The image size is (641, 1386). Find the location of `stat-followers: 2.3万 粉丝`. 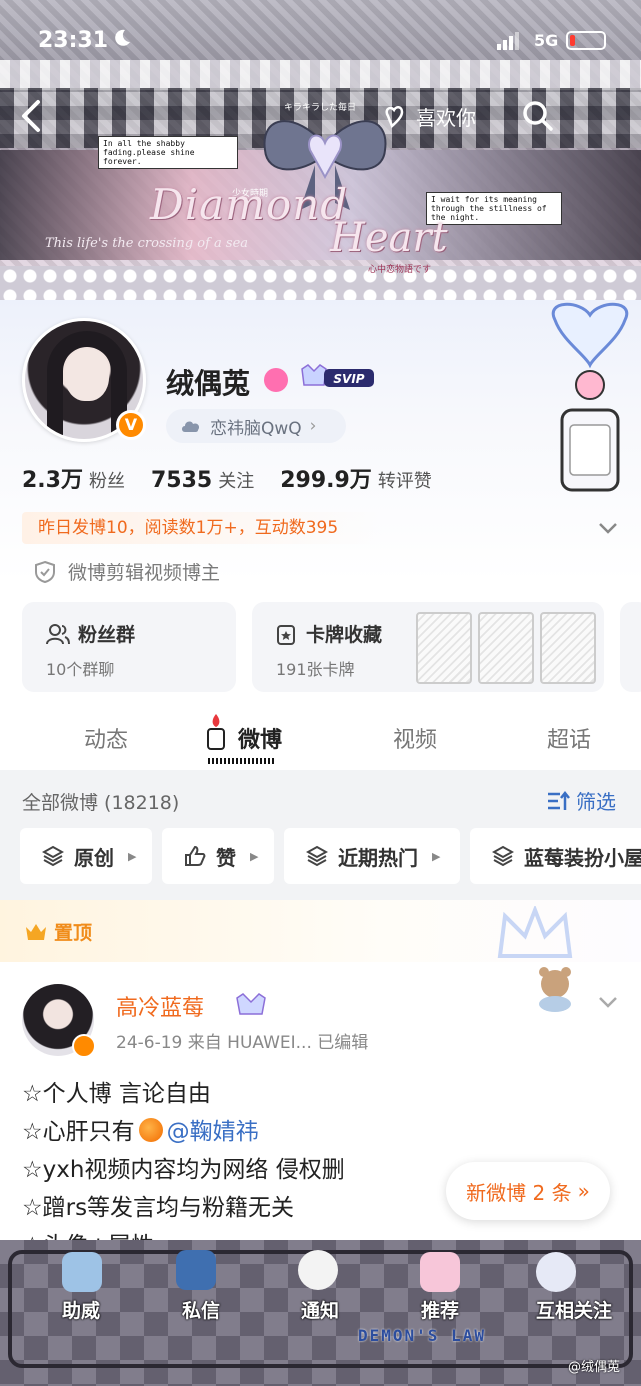

stat-followers: 2.3万 粉丝 is located at coordinates (73, 478).